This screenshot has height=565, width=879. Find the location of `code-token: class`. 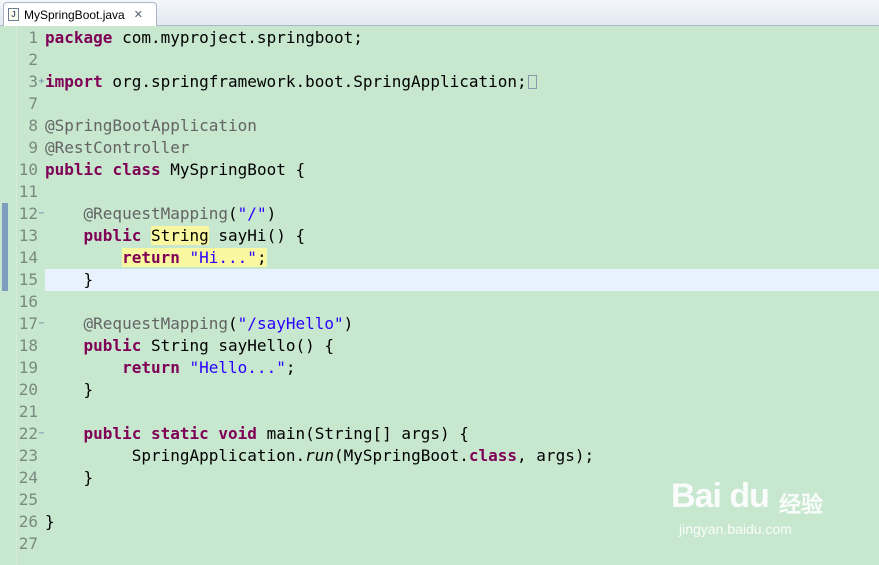

code-token: class is located at coordinates (493, 455).